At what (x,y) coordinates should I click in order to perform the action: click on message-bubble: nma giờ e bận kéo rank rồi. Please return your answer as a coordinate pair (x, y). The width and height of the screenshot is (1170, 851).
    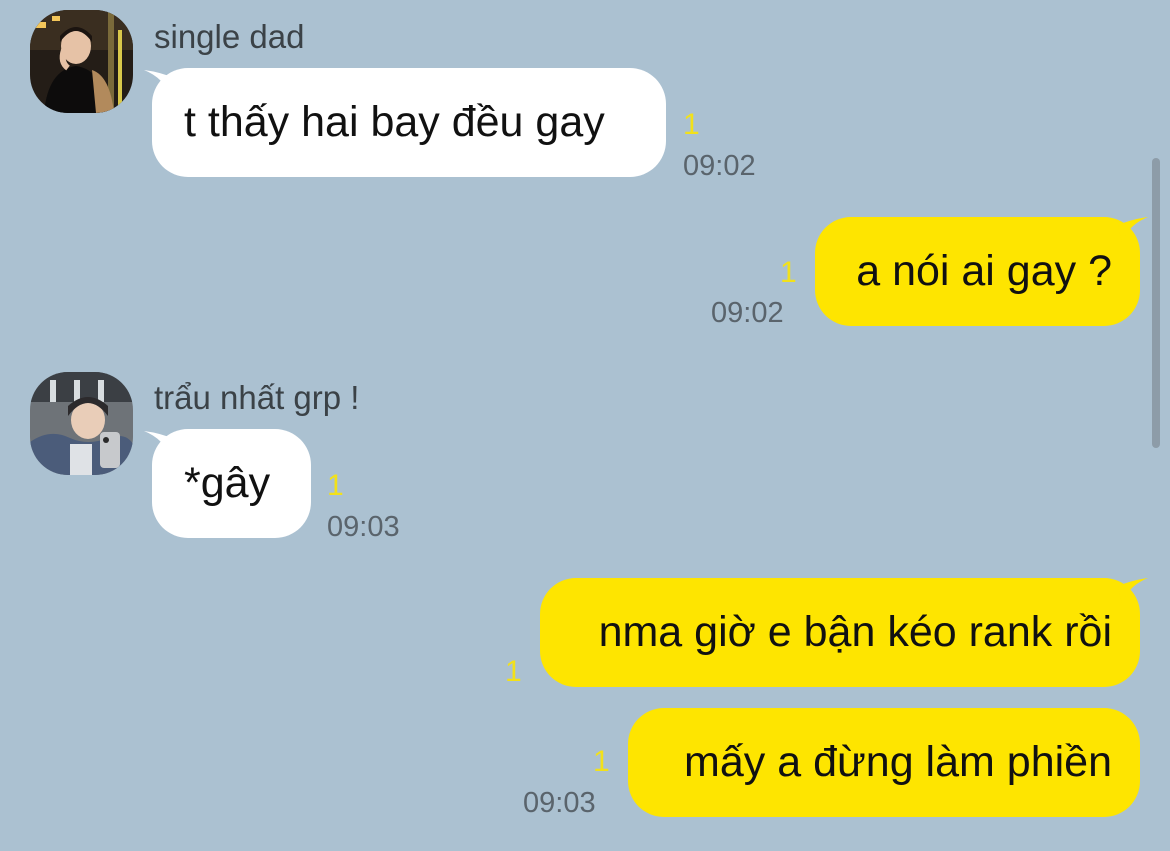
    Looking at the image, I should click on (840, 632).